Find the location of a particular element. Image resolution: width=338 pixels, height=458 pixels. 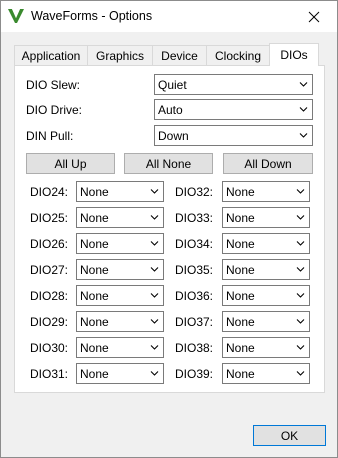

tab-label: Clocking is located at coordinates (238, 56).